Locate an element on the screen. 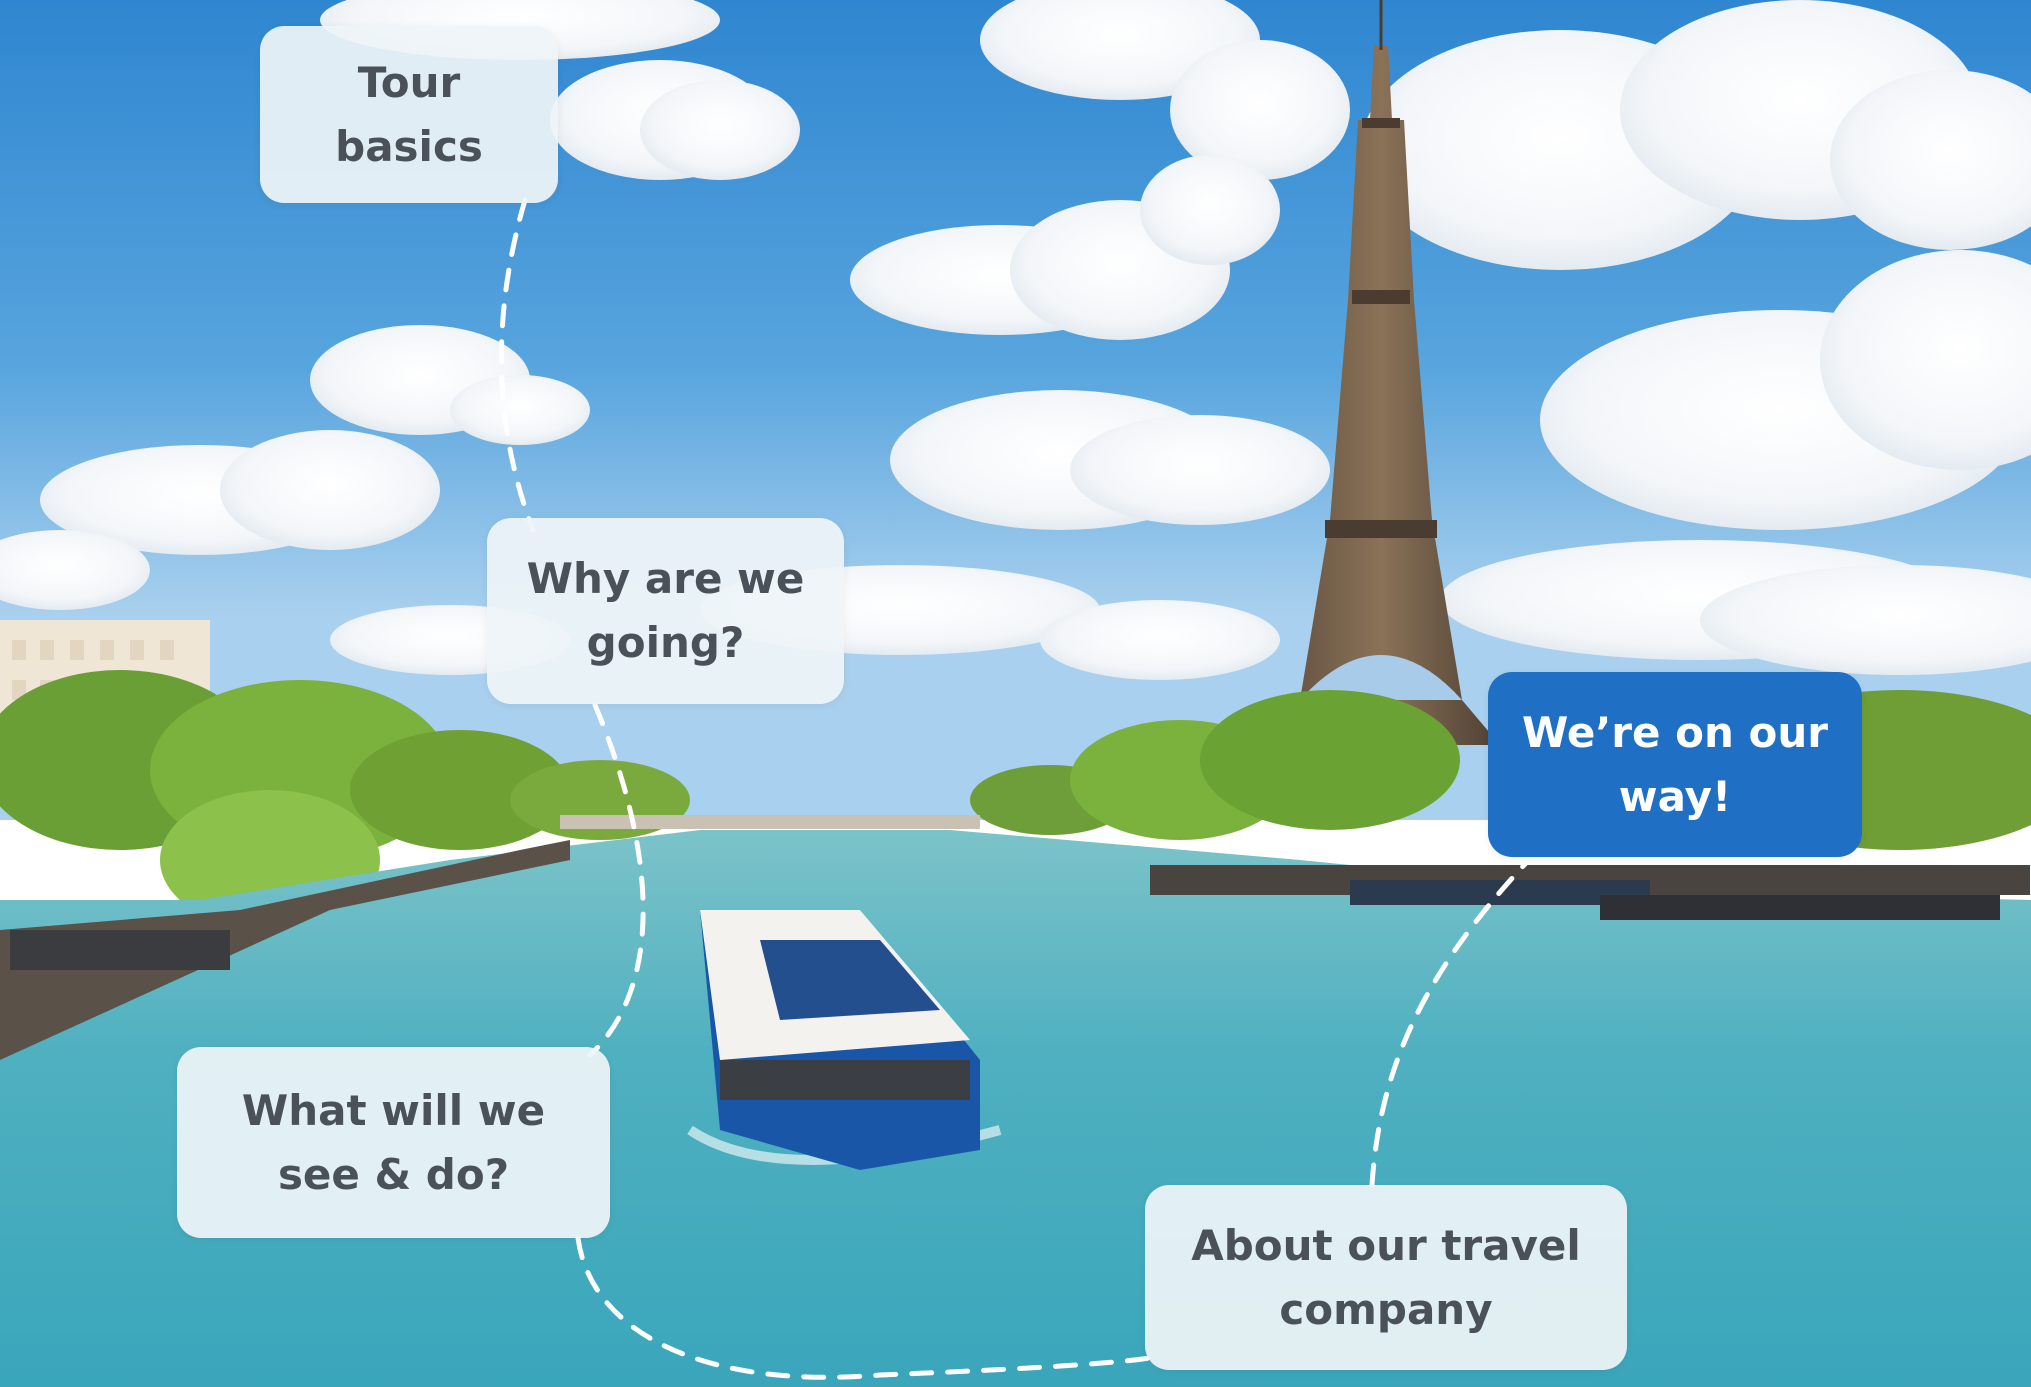 The image size is (2031, 1387). step-label-line: basics is located at coordinates (409, 146).